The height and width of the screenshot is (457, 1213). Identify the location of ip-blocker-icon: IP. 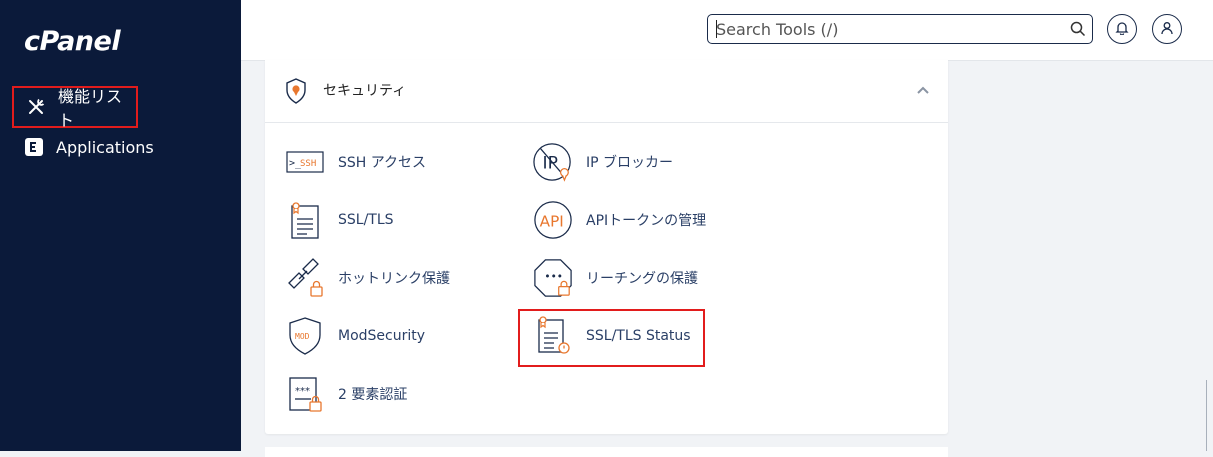
(553, 162).